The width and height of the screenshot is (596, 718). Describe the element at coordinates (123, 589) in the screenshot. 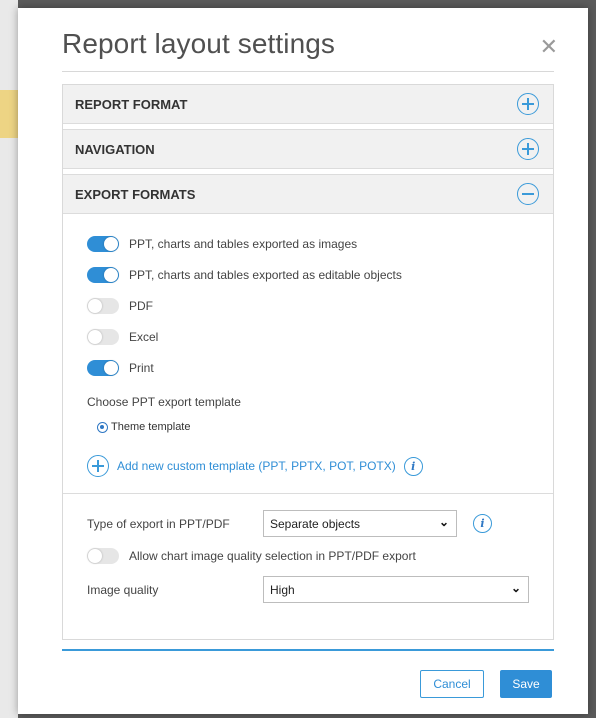

I see `image-quality-label: Image quality` at that location.